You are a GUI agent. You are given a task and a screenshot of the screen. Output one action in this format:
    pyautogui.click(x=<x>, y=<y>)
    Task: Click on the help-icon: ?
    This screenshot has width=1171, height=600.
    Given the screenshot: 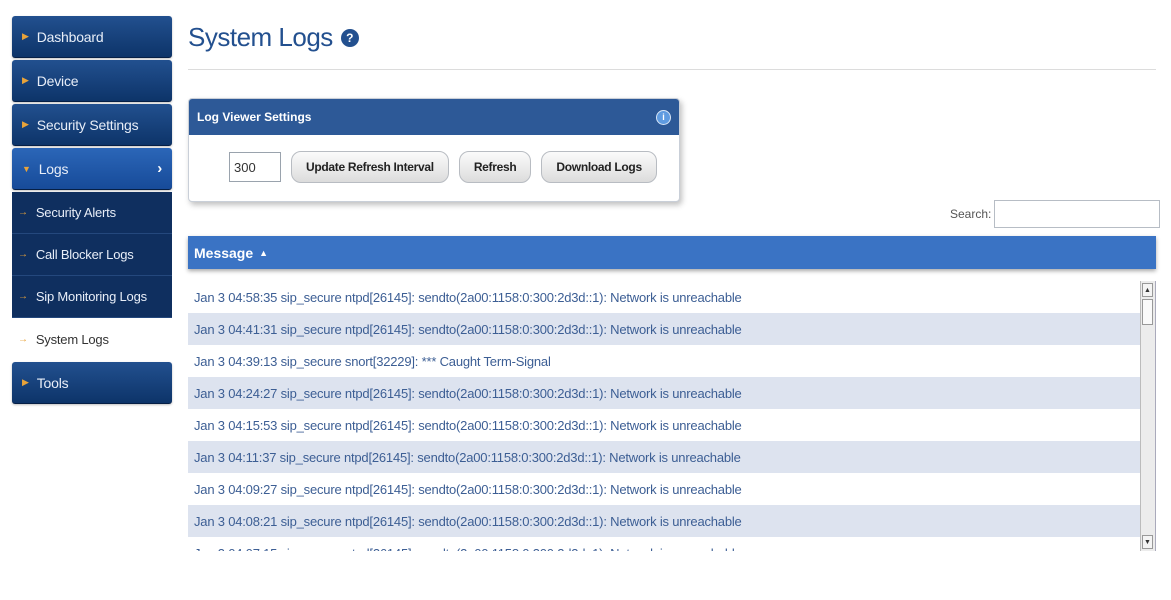 What is the action you would take?
    pyautogui.click(x=349, y=37)
    